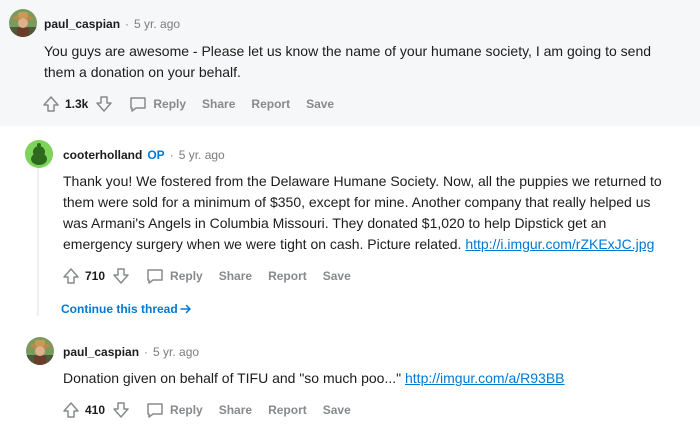 The width and height of the screenshot is (700, 431). What do you see at coordinates (185, 309) in the screenshot?
I see `arrow-right-icon` at bounding box center [185, 309].